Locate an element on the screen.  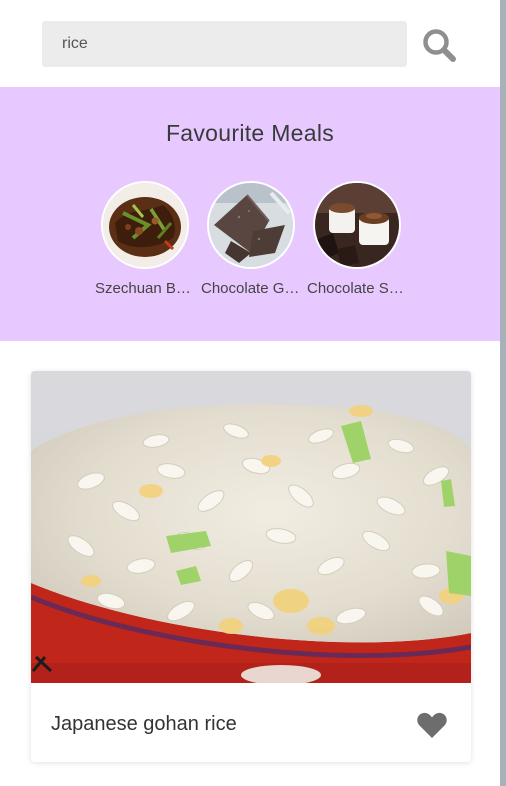
favourite-name: Chocolate Gateau is located at coordinates (251, 288).